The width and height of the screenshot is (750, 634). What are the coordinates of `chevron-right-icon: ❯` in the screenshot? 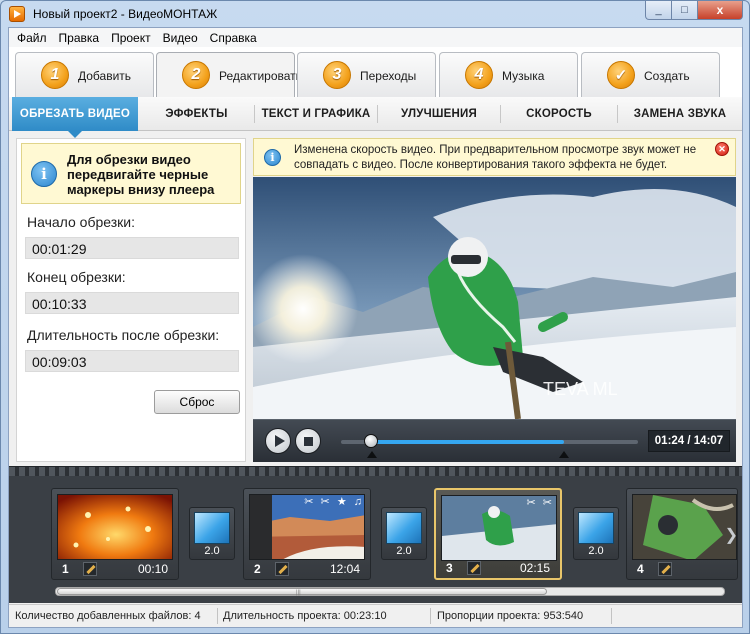 It's located at (731, 535).